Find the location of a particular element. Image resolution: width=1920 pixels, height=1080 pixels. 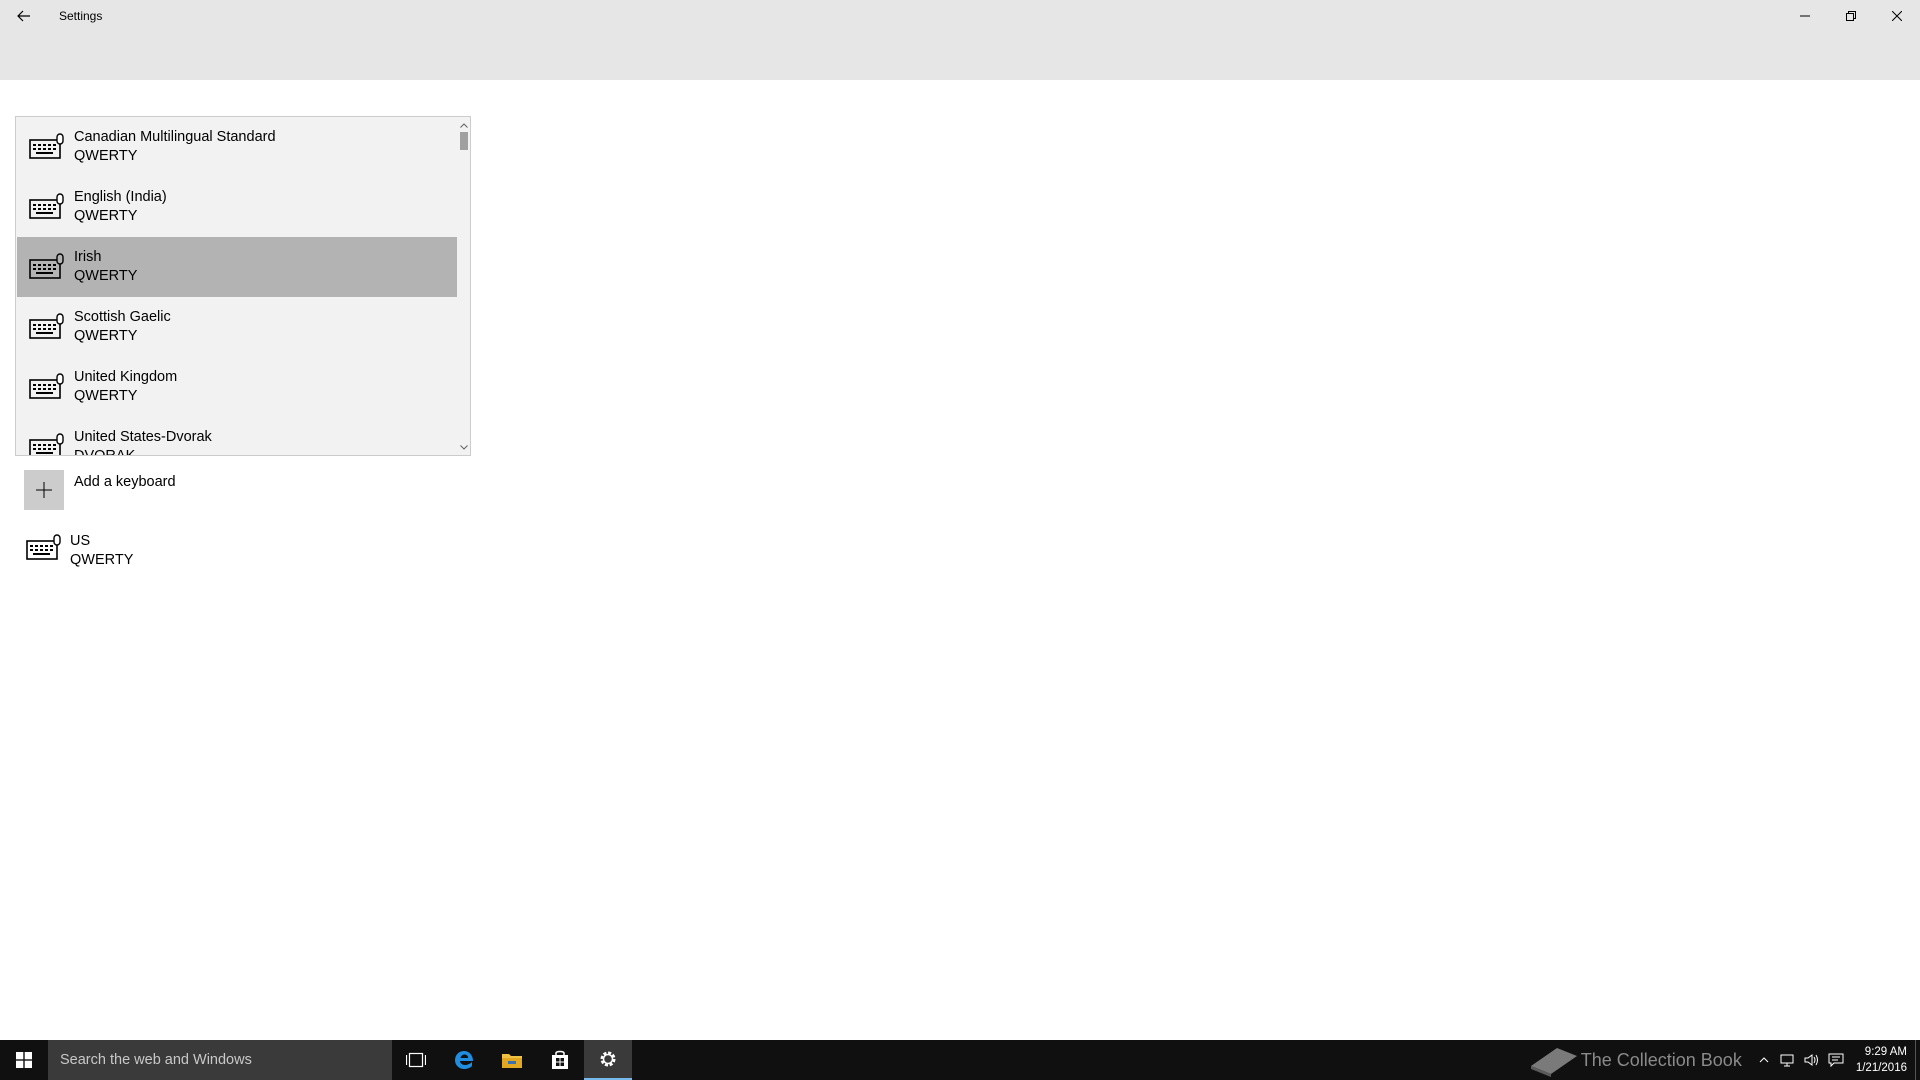

back-button is located at coordinates (24, 15).